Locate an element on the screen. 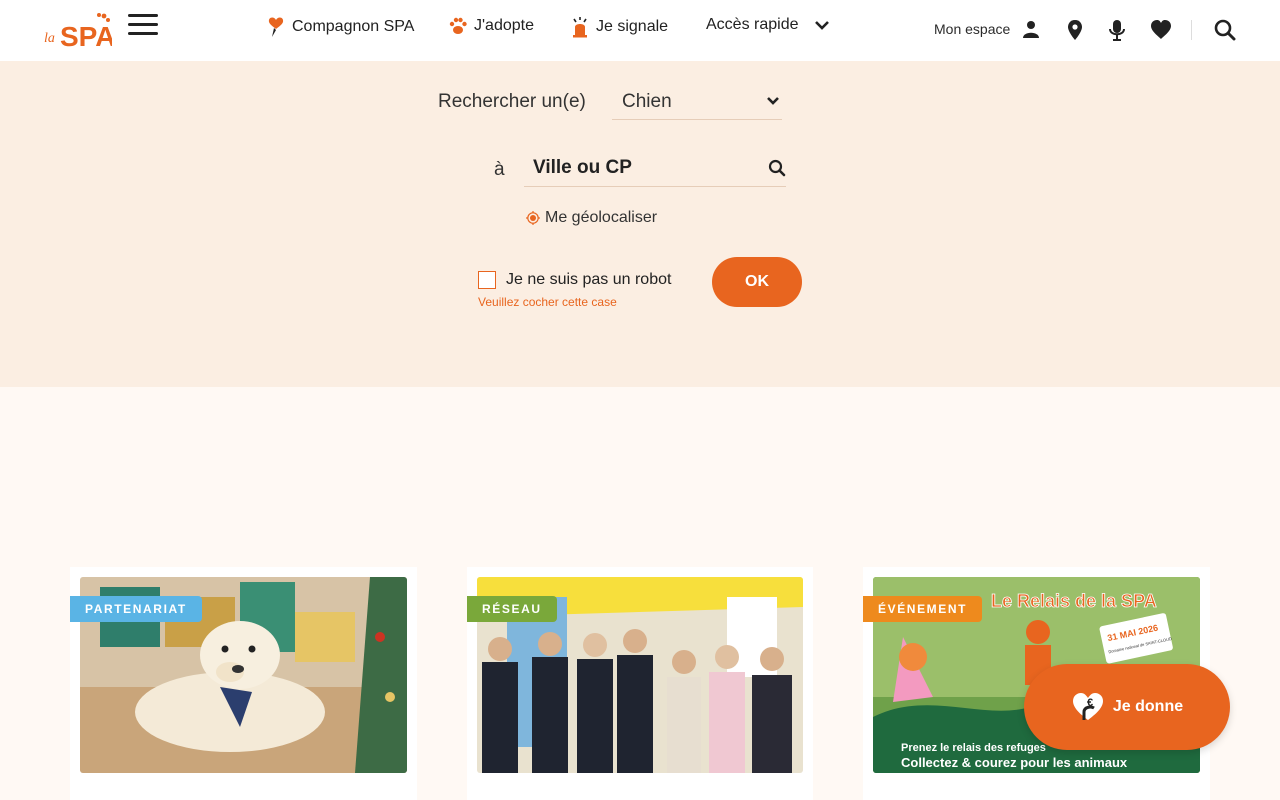 The width and height of the screenshot is (1280, 800). species-select: Chien is located at coordinates (697, 101).